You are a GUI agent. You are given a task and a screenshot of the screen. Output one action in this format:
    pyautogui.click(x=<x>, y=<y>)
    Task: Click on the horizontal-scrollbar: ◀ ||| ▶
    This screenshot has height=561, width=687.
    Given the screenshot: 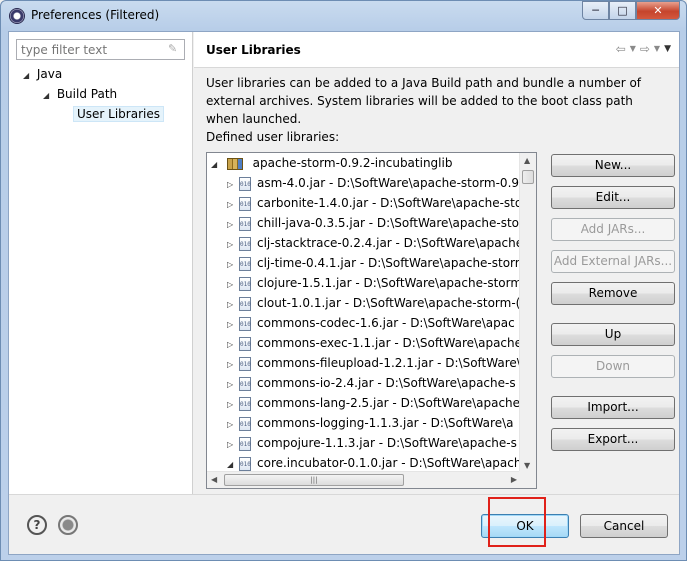 What is the action you would take?
    pyautogui.click(x=364, y=479)
    